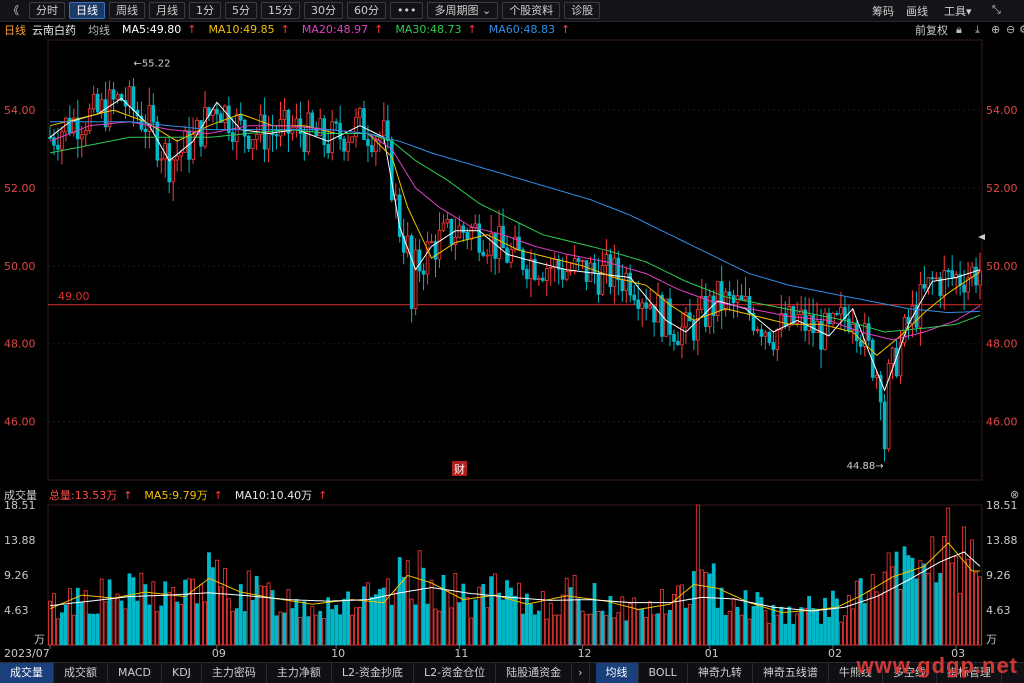 This screenshot has height=683, width=1024. Describe the element at coordinates (617, 673) in the screenshot. I see `tab-ma: 均线` at that location.